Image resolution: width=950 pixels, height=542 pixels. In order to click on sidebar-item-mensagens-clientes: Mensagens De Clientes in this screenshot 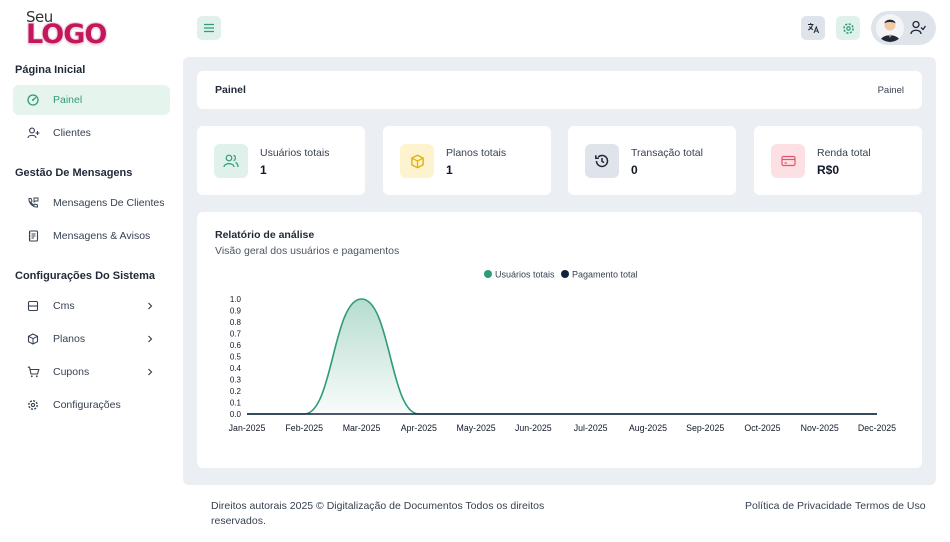, I will do `click(91, 203)`.